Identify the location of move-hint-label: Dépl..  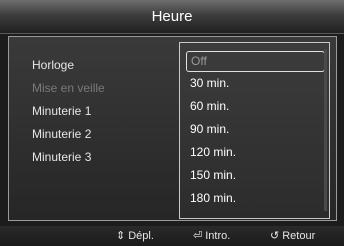
(141, 236).